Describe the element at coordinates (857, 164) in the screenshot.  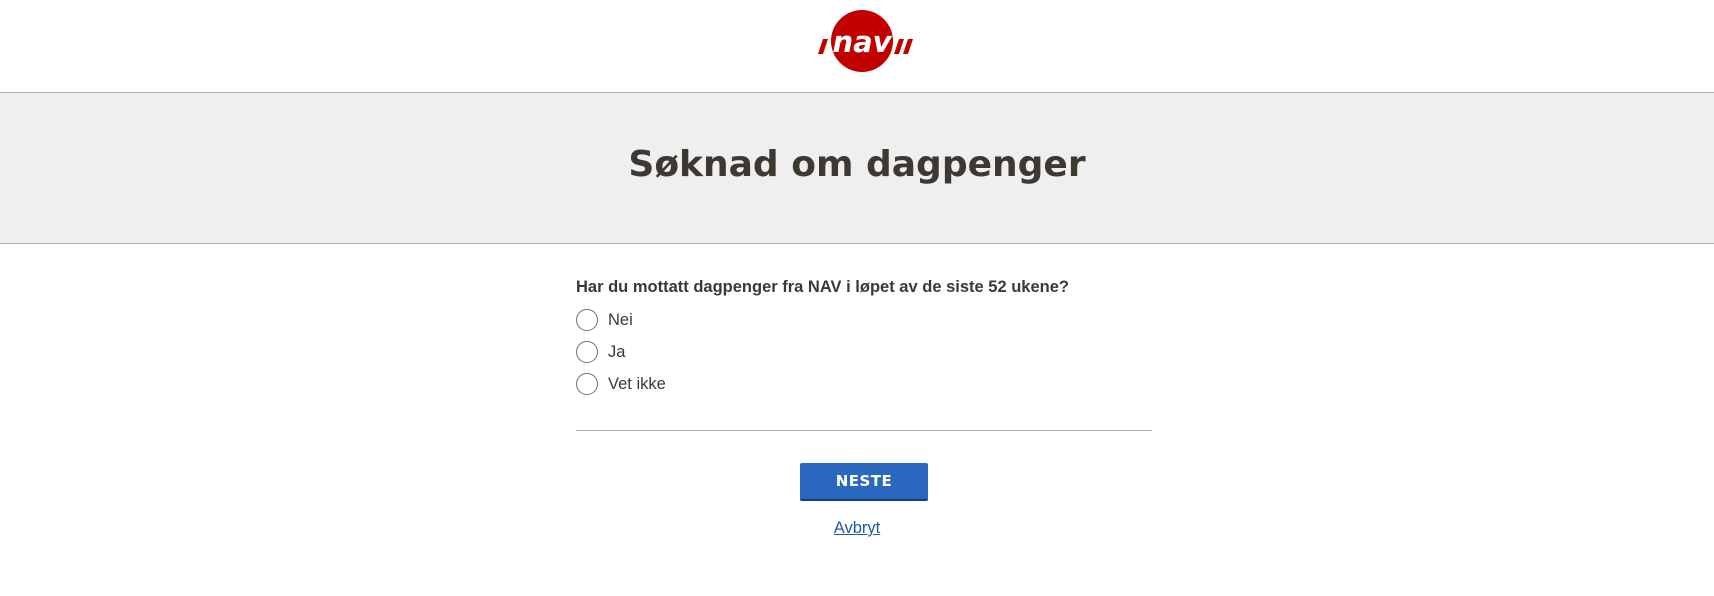
I see `page-title: Søknad om dagpenger` at that location.